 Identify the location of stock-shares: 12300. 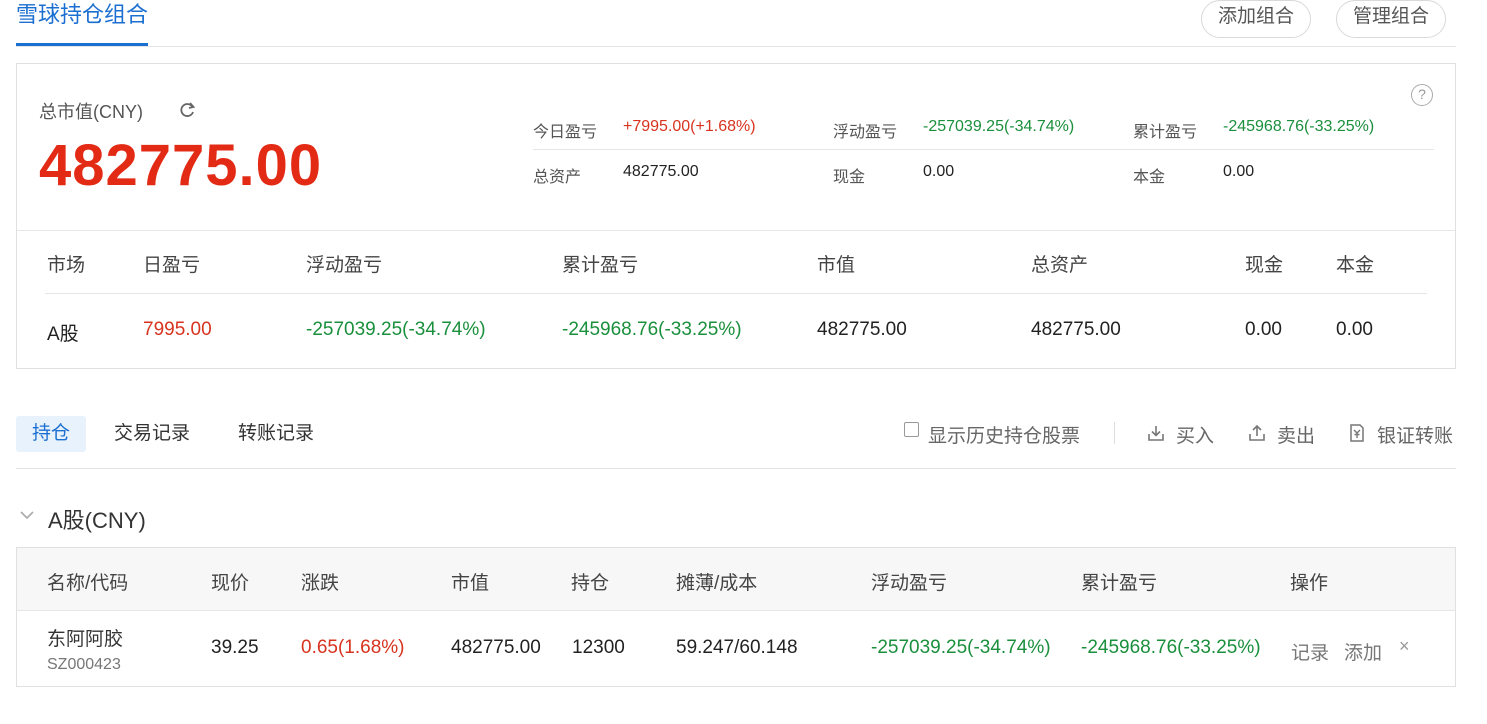
(598, 647).